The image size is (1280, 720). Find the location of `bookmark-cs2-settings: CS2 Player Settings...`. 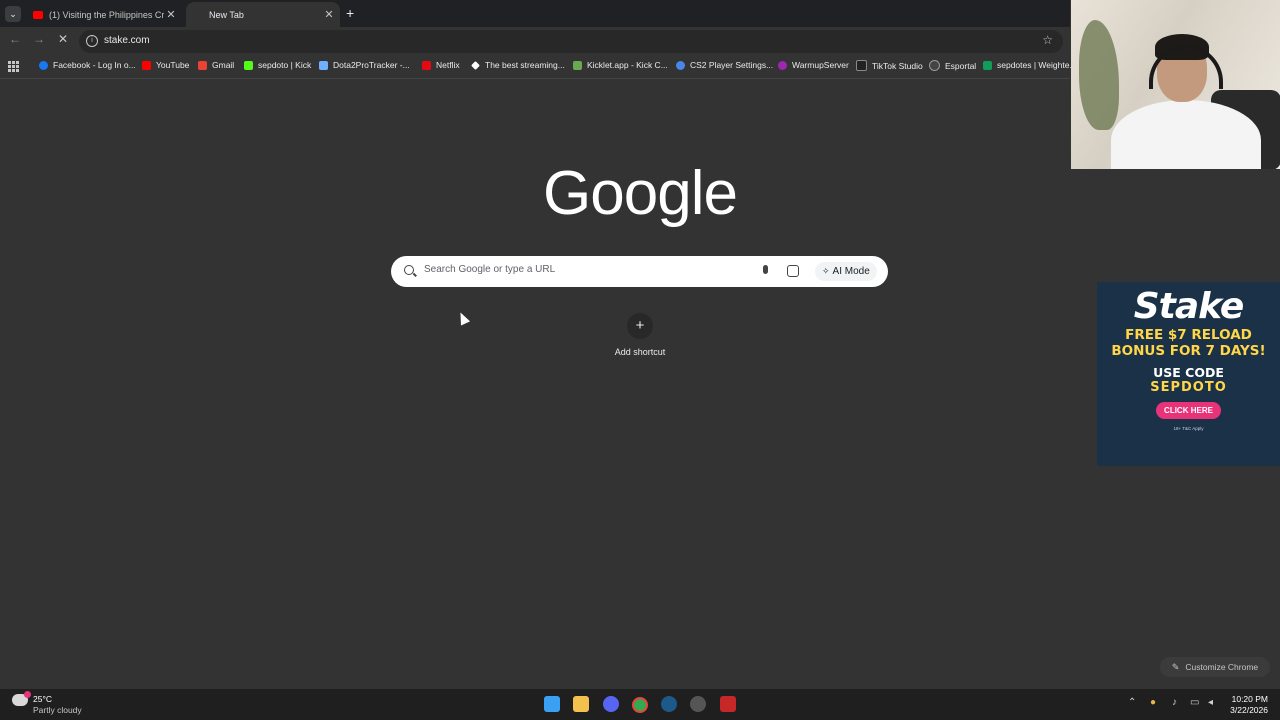

bookmark-cs2-settings: CS2 Player Settings... is located at coordinates (724, 65).